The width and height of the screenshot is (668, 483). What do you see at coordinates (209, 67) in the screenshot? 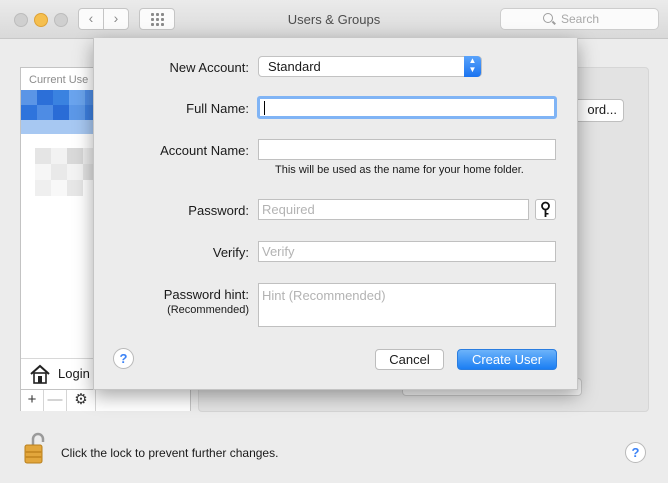
I see `new-account-label: New Account:` at bounding box center [209, 67].